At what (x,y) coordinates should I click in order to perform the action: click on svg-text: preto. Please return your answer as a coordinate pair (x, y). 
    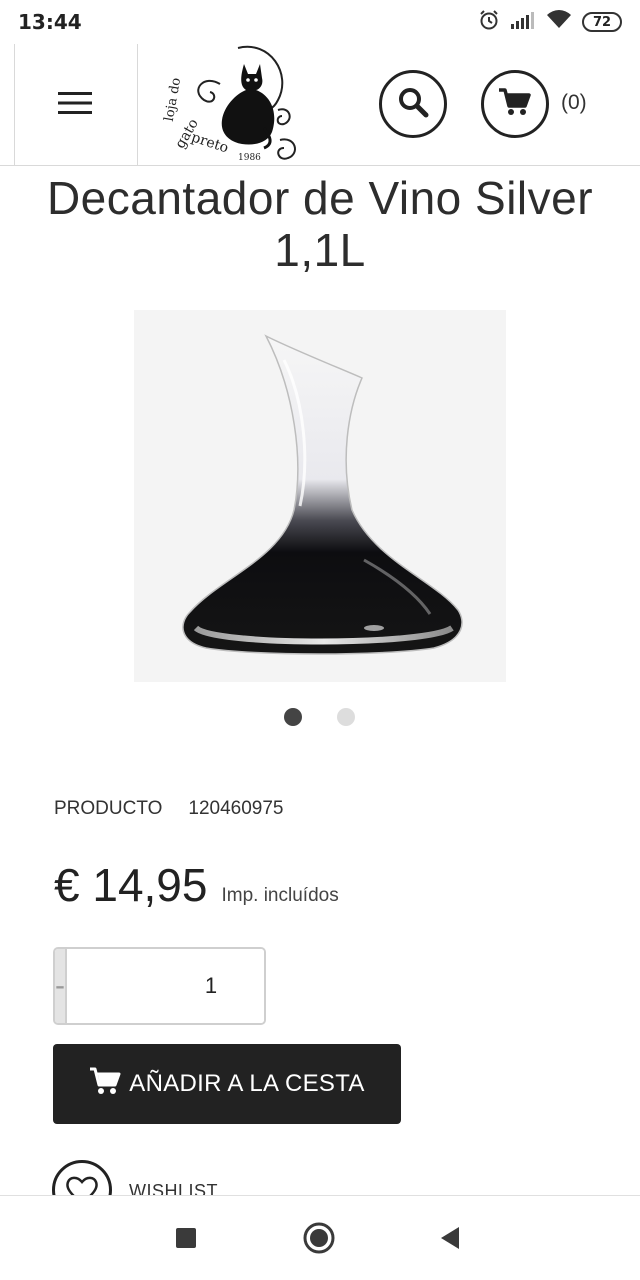
    Looking at the image, I should click on (209, 142).